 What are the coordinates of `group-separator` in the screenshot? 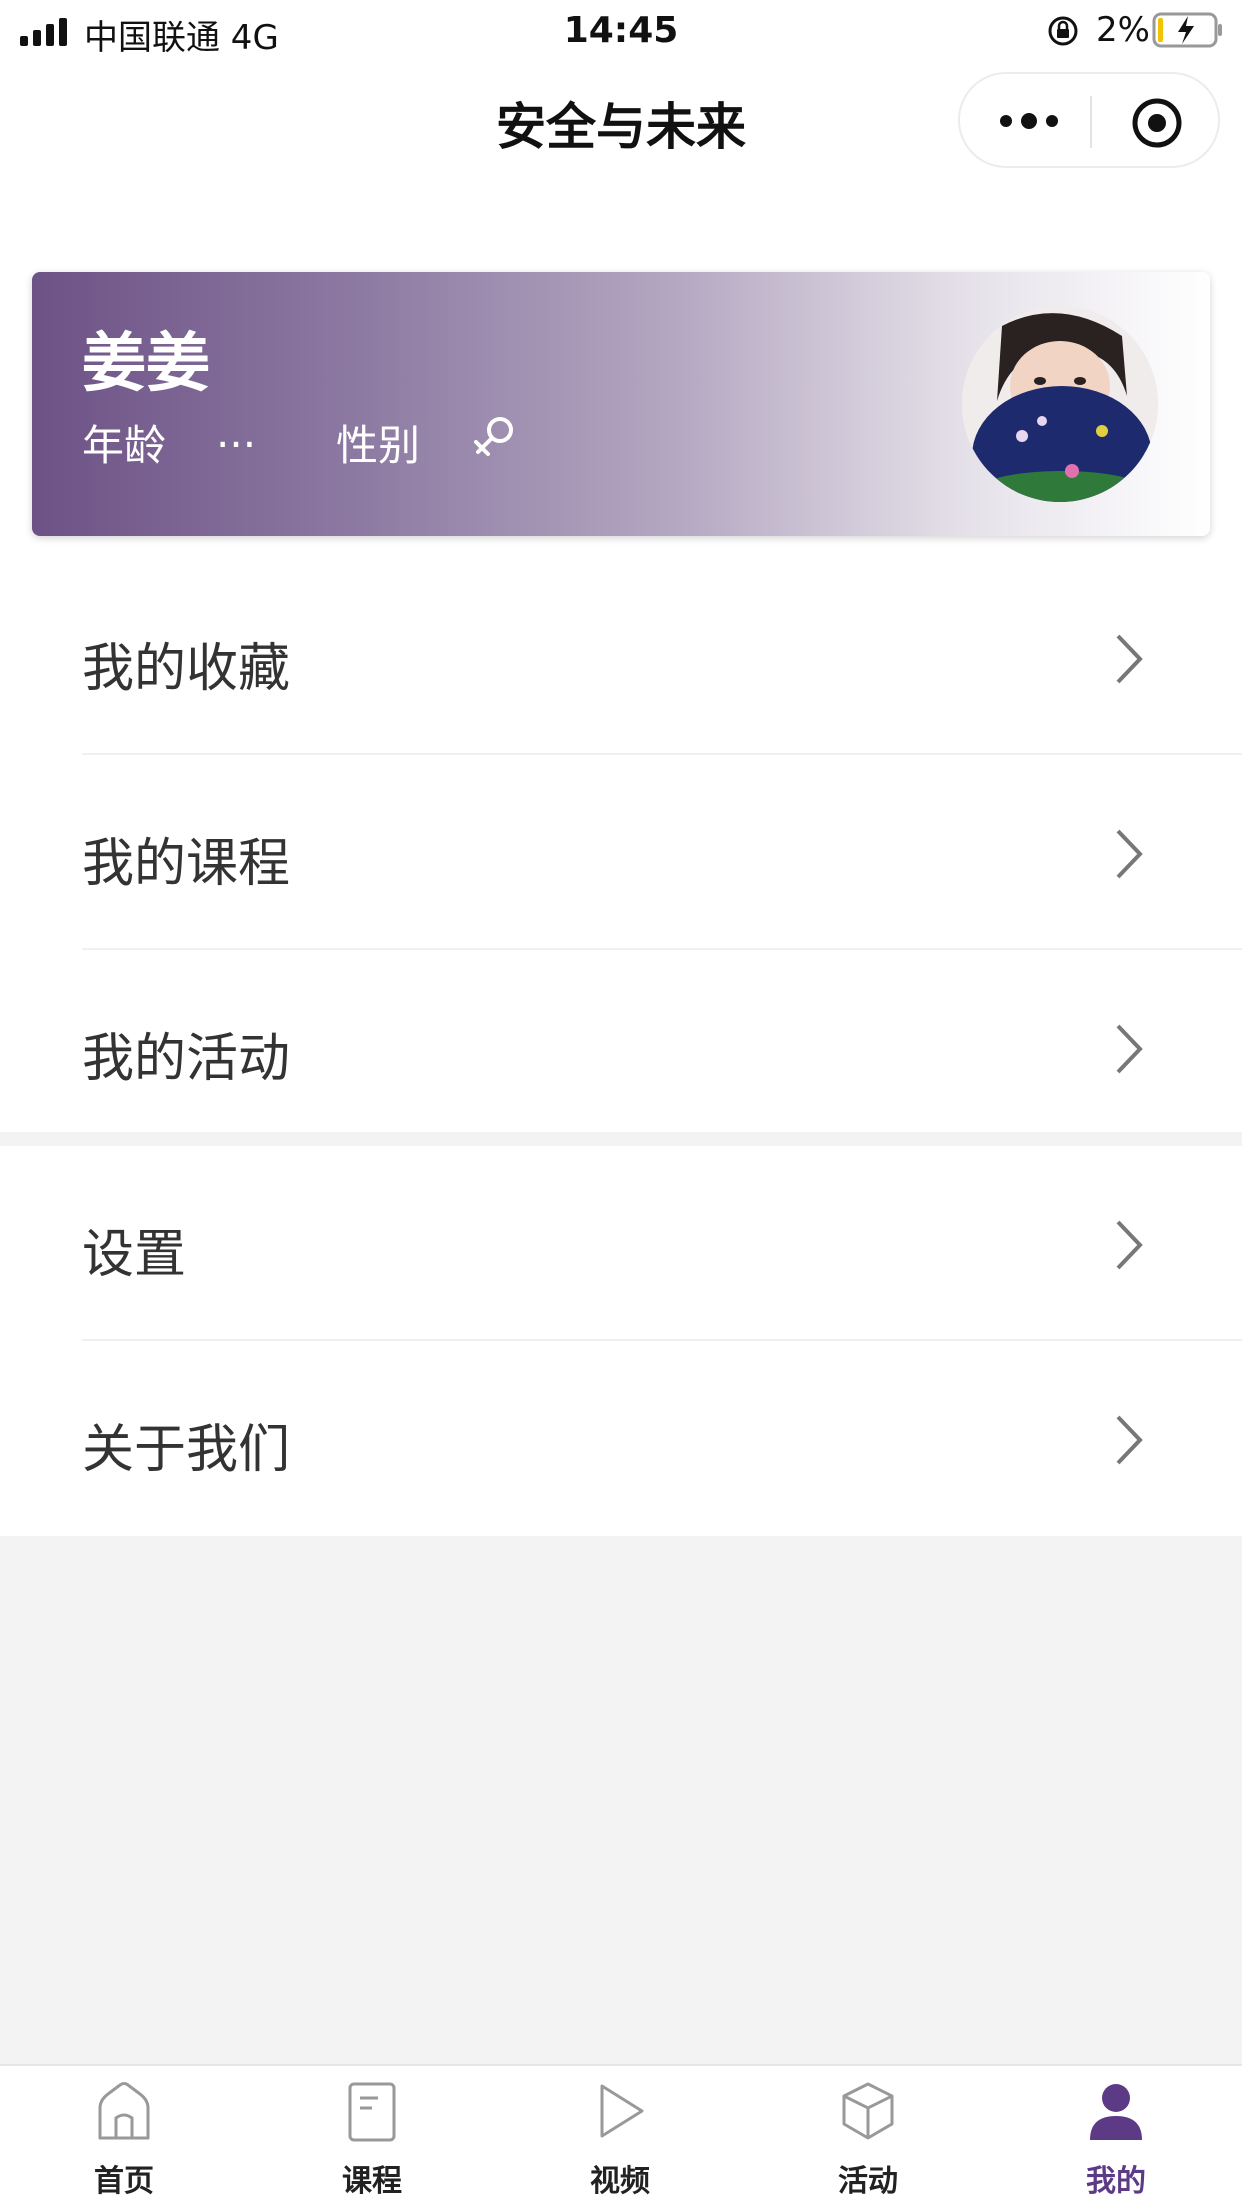 It's located at (621, 1139).